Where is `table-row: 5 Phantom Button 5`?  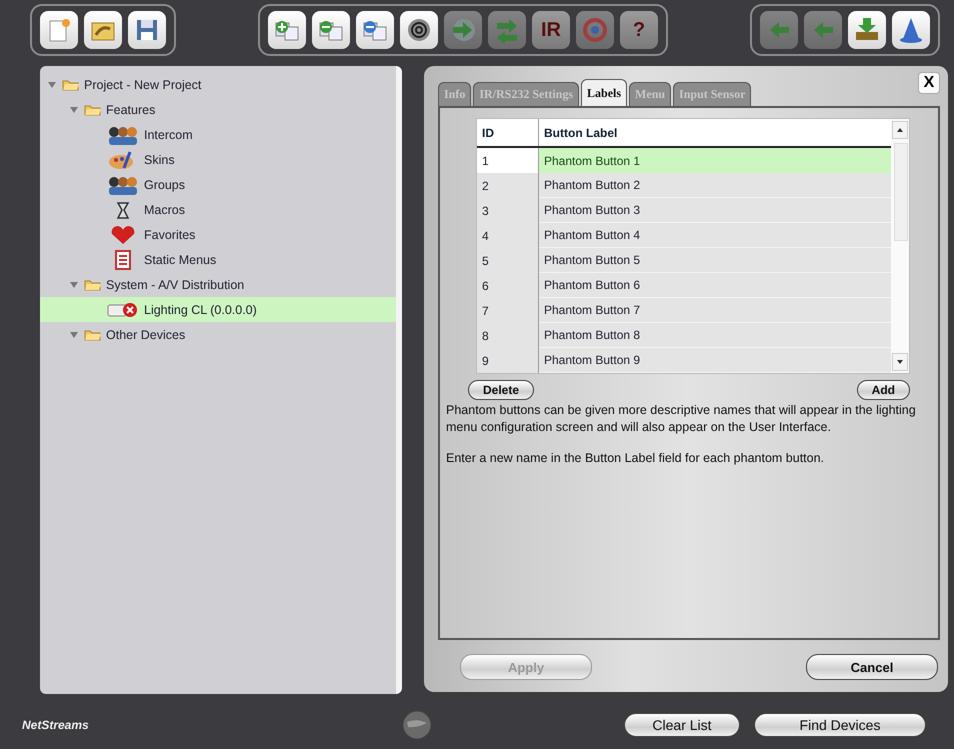
table-row: 5 Phantom Button 5 is located at coordinates (684, 260).